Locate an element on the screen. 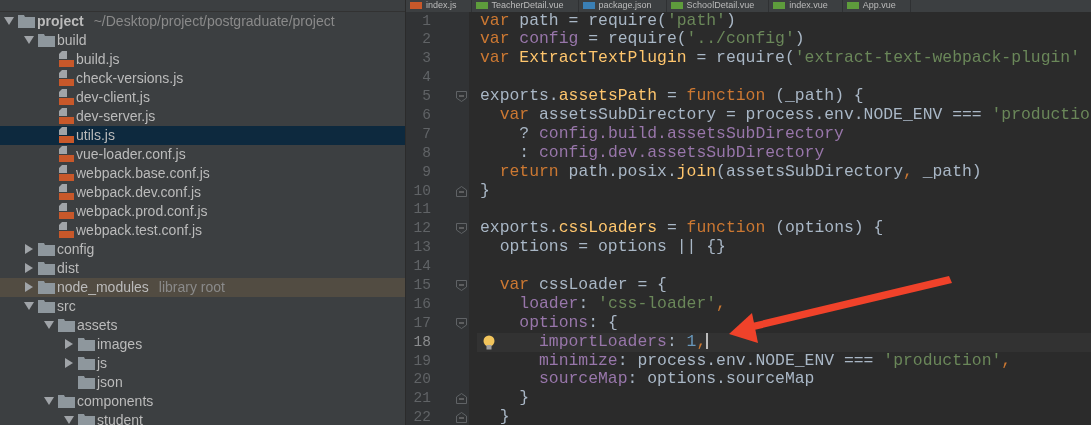 The image size is (1091, 425). tree-item: student is located at coordinates (202, 417).